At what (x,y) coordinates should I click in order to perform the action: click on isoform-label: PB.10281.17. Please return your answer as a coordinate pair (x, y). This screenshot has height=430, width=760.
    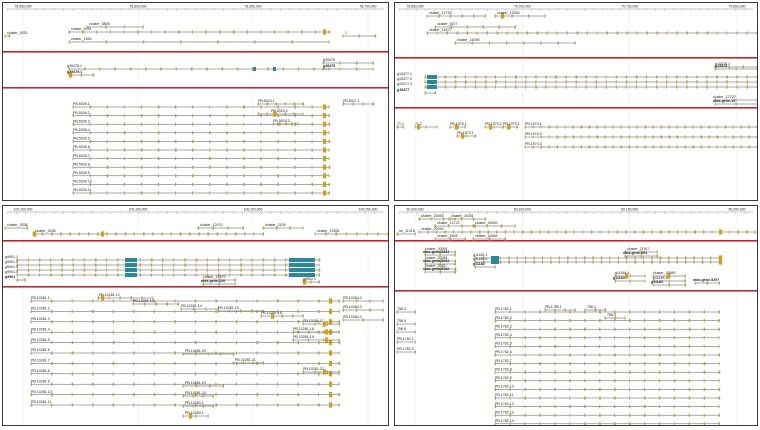
    Looking at the image, I should click on (313, 321).